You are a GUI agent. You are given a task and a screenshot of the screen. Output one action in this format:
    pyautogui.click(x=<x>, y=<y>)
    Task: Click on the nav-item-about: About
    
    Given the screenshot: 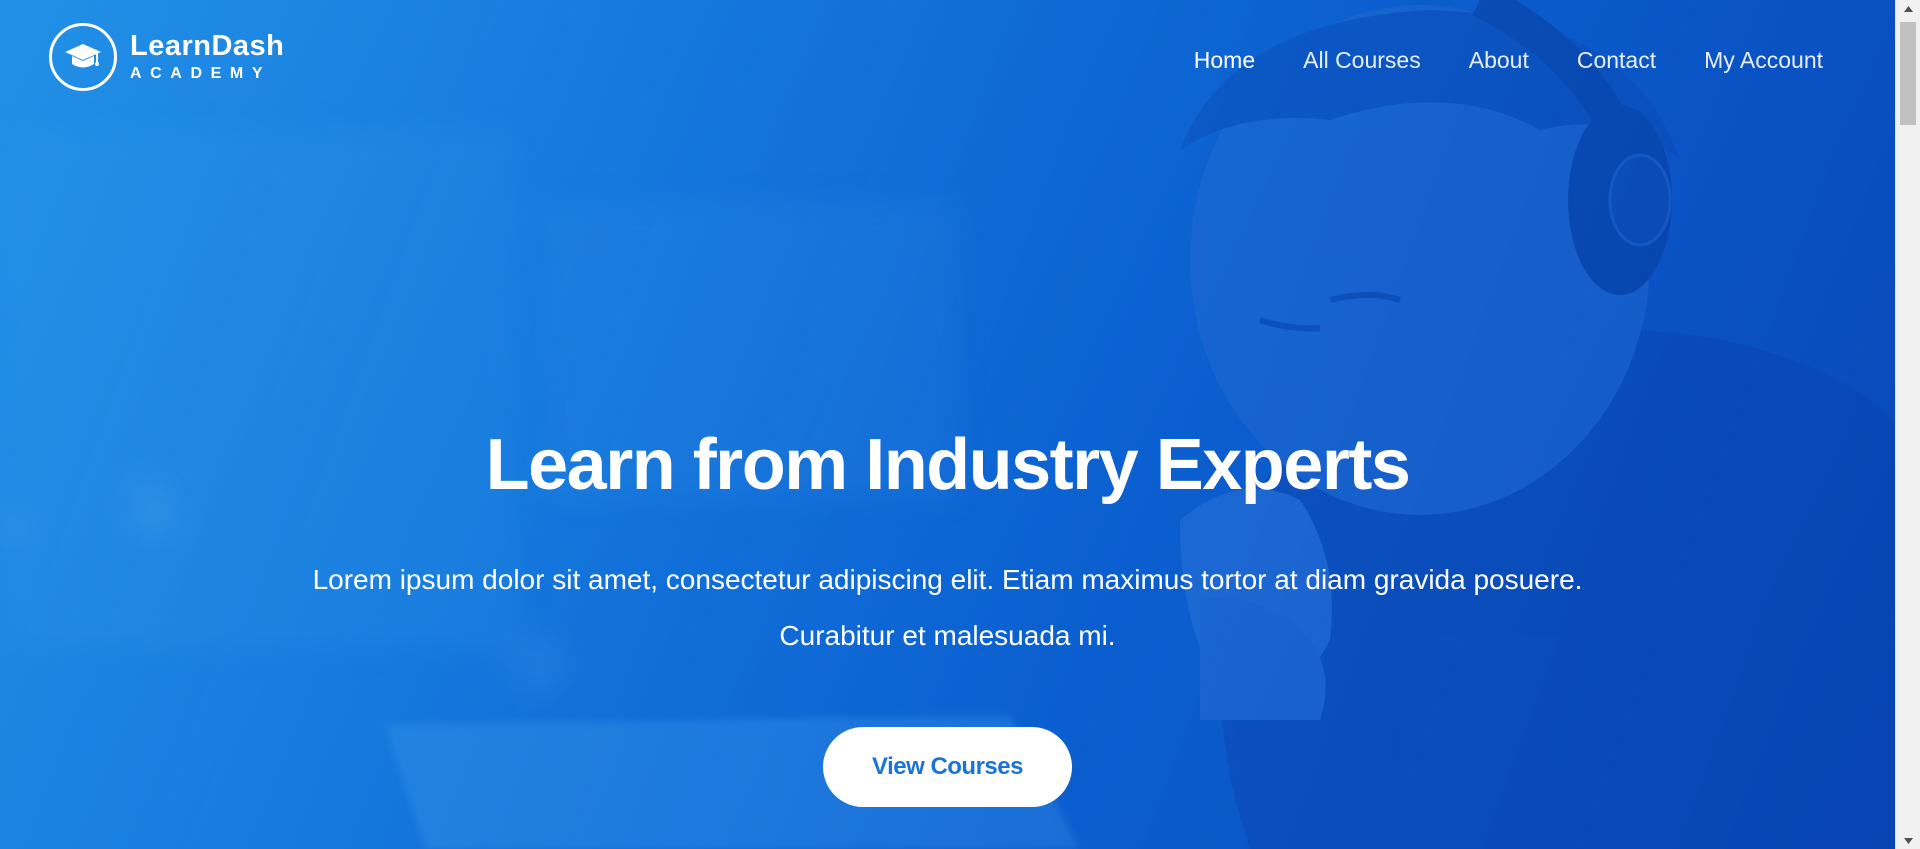 What is the action you would take?
    pyautogui.click(x=1499, y=60)
    